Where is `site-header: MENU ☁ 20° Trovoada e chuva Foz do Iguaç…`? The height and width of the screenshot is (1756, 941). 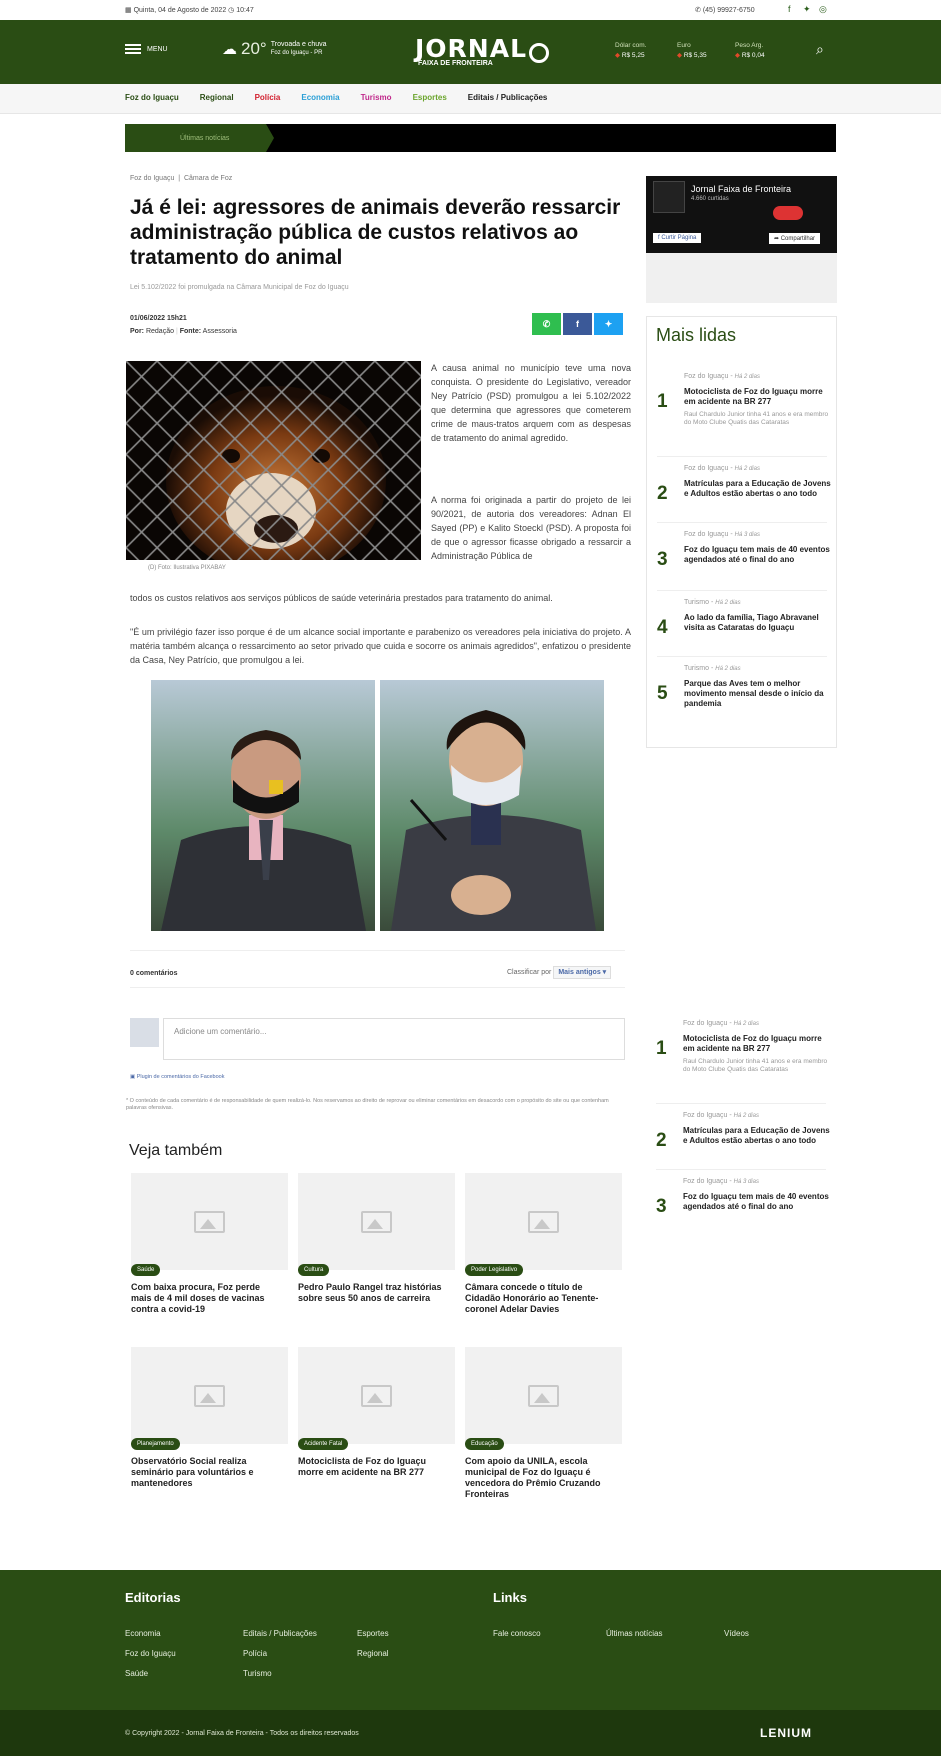 site-header: MENU ☁ 20° Trovoada e chuva Foz do Iguaç… is located at coordinates (470, 52).